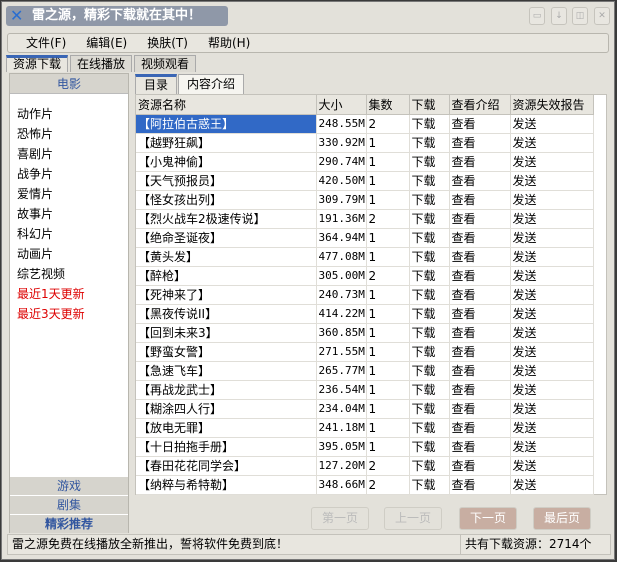 Image resolution: width=617 pixels, height=562 pixels. What do you see at coordinates (552, 105) in the screenshot?
I see `col-report: 资源失效报告` at bounding box center [552, 105].